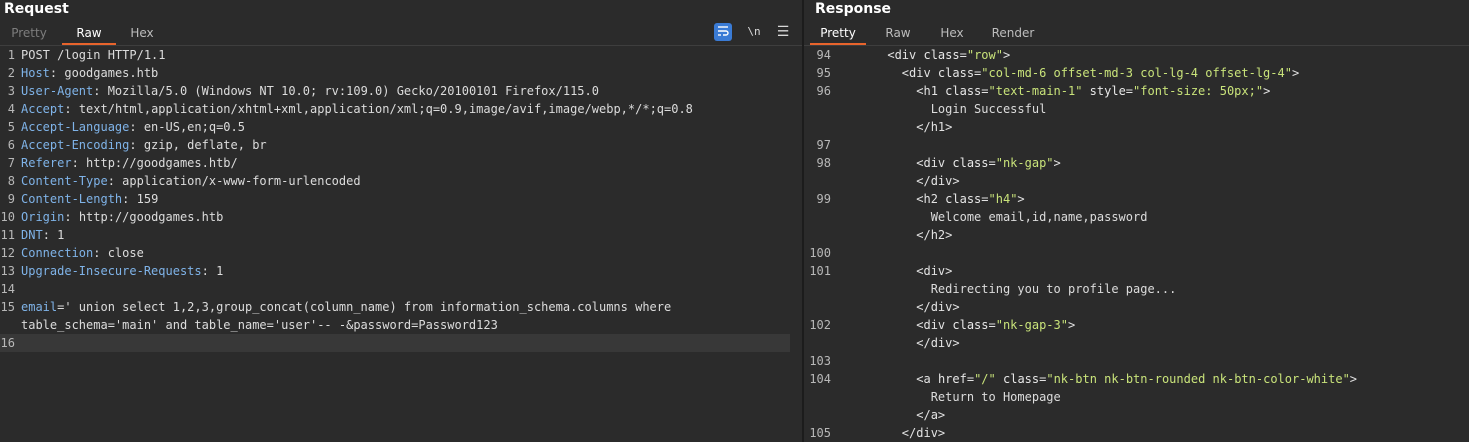 The image size is (1469, 442). Describe the element at coordinates (401, 73) in the screenshot. I see `code-line: 2 Host: goodgames.htb` at that location.